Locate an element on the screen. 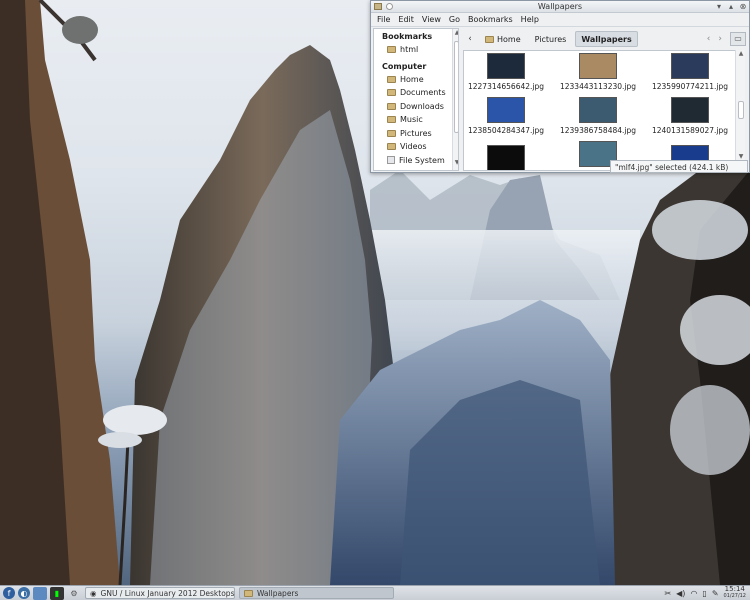 The image size is (750, 600). window-titlebar: Wallpapers ▾ ▴ ⊗ is located at coordinates (560, 7).